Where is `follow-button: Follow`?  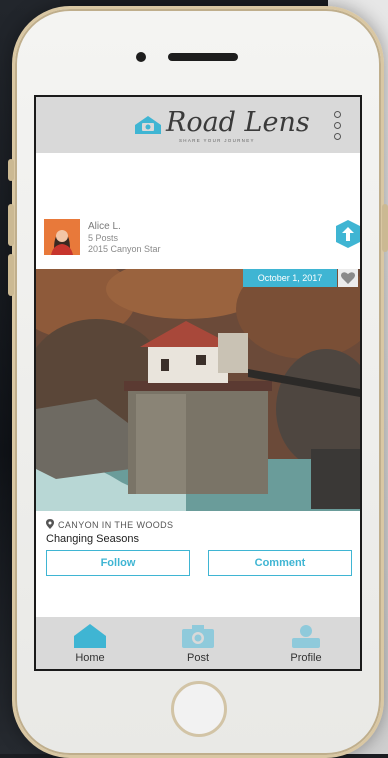 follow-button: Follow is located at coordinates (118, 563).